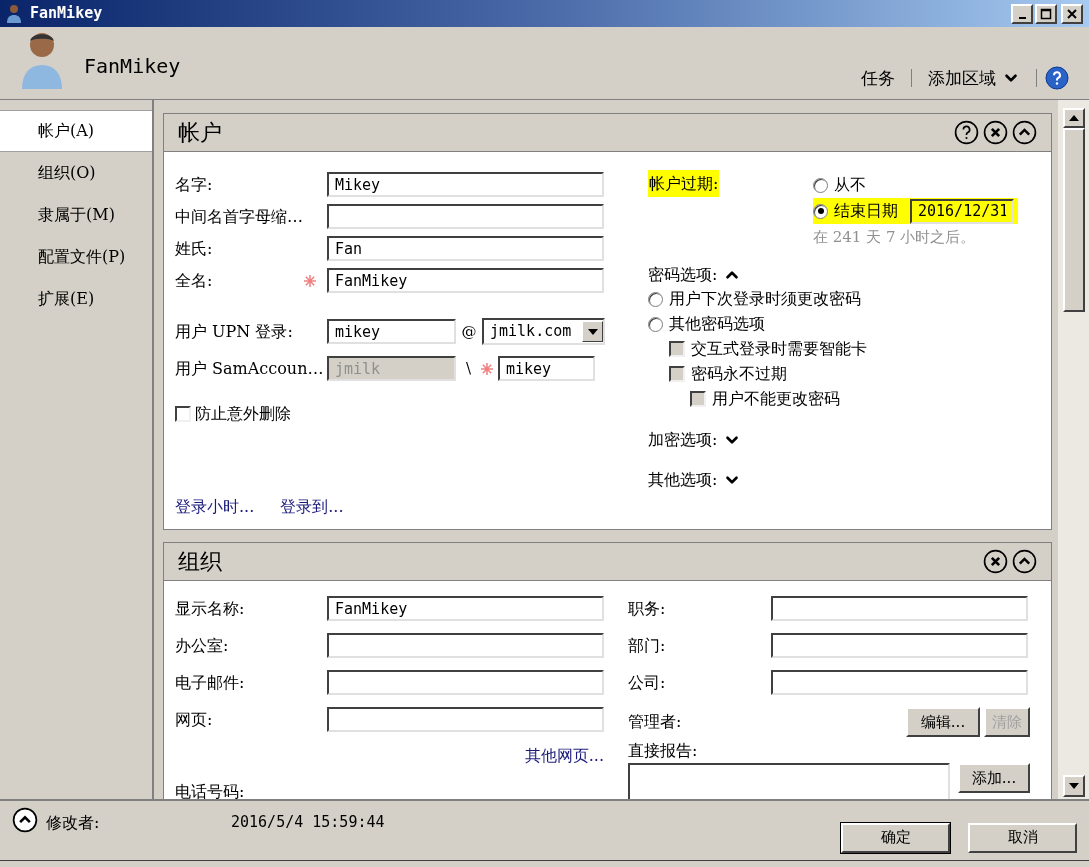 Image resolution: width=1089 pixels, height=867 pixels. I want to click on at-sign: @, so click(469, 332).